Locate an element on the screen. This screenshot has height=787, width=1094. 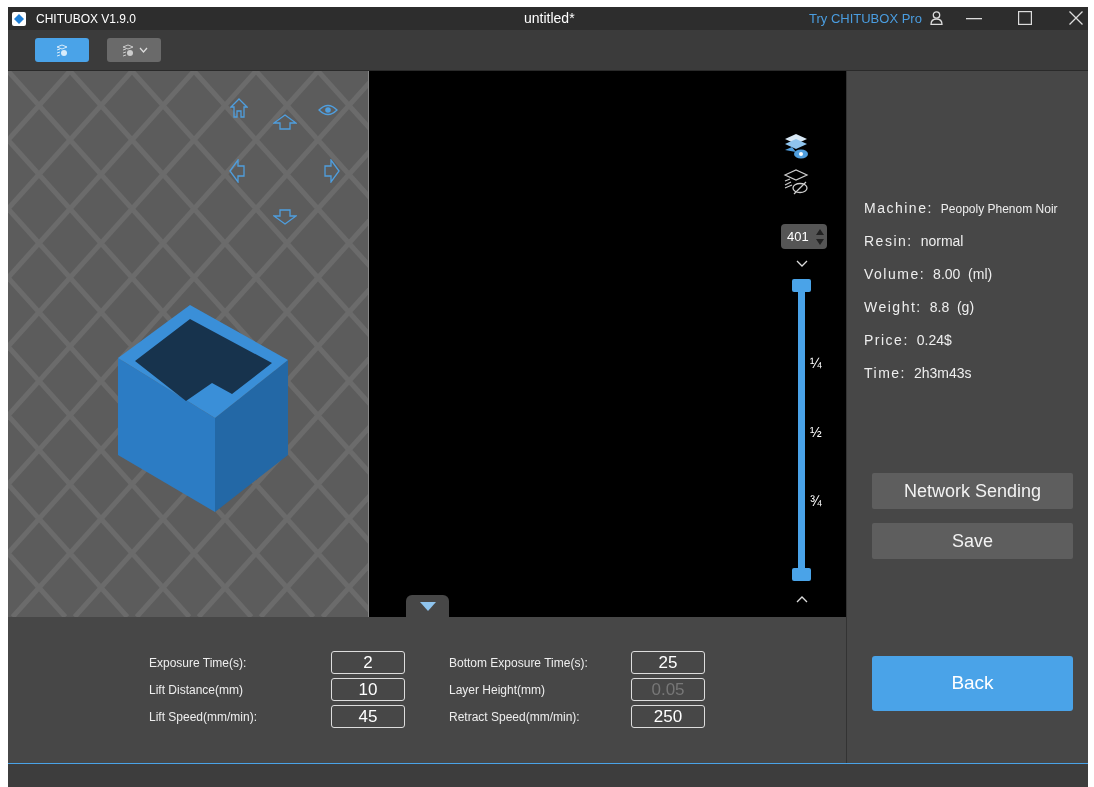
up-arrow-icon is located at coordinates (285, 122).